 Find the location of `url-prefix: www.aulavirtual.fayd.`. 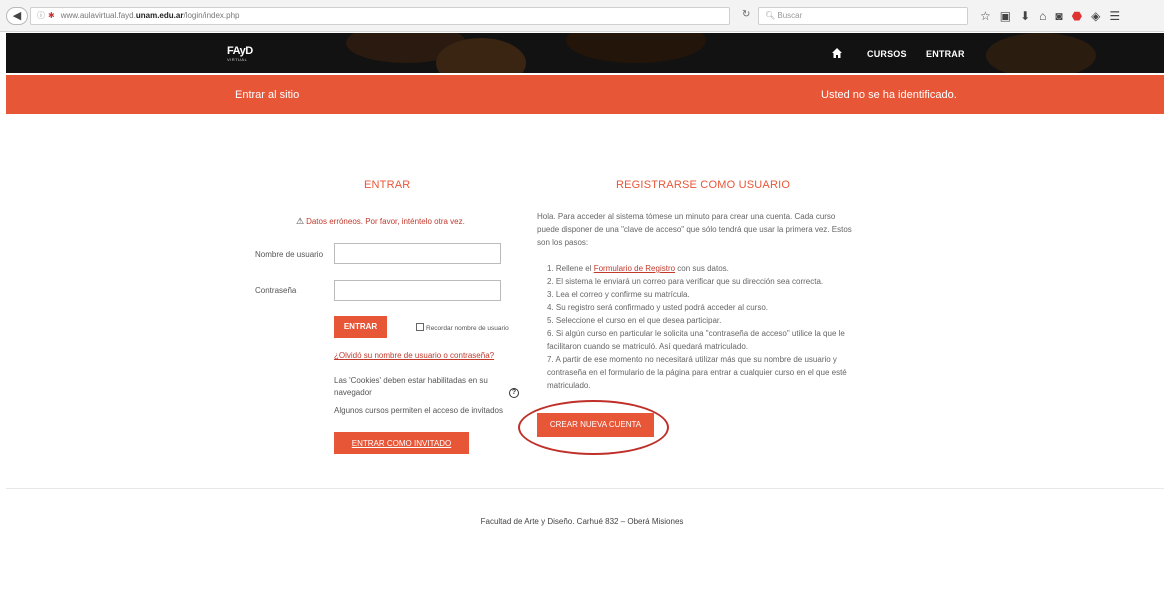

url-prefix: www.aulavirtual.fayd. is located at coordinates (98, 15).